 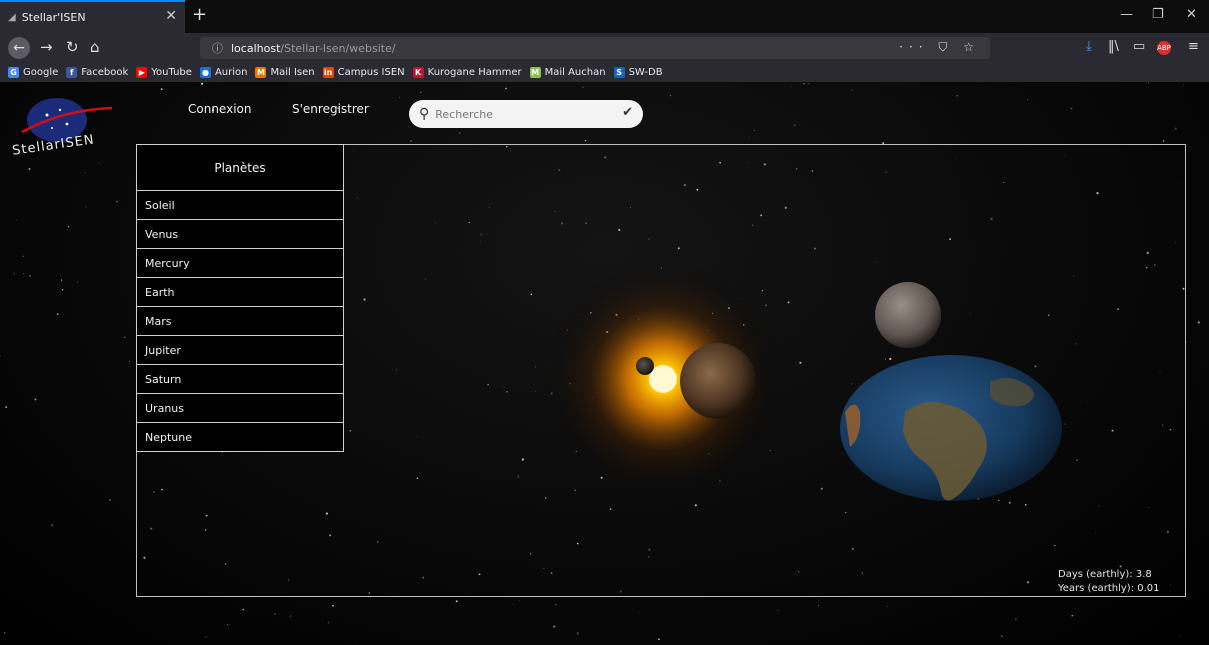 What do you see at coordinates (627, 112) in the screenshot?
I see `check-icon: ✔` at bounding box center [627, 112].